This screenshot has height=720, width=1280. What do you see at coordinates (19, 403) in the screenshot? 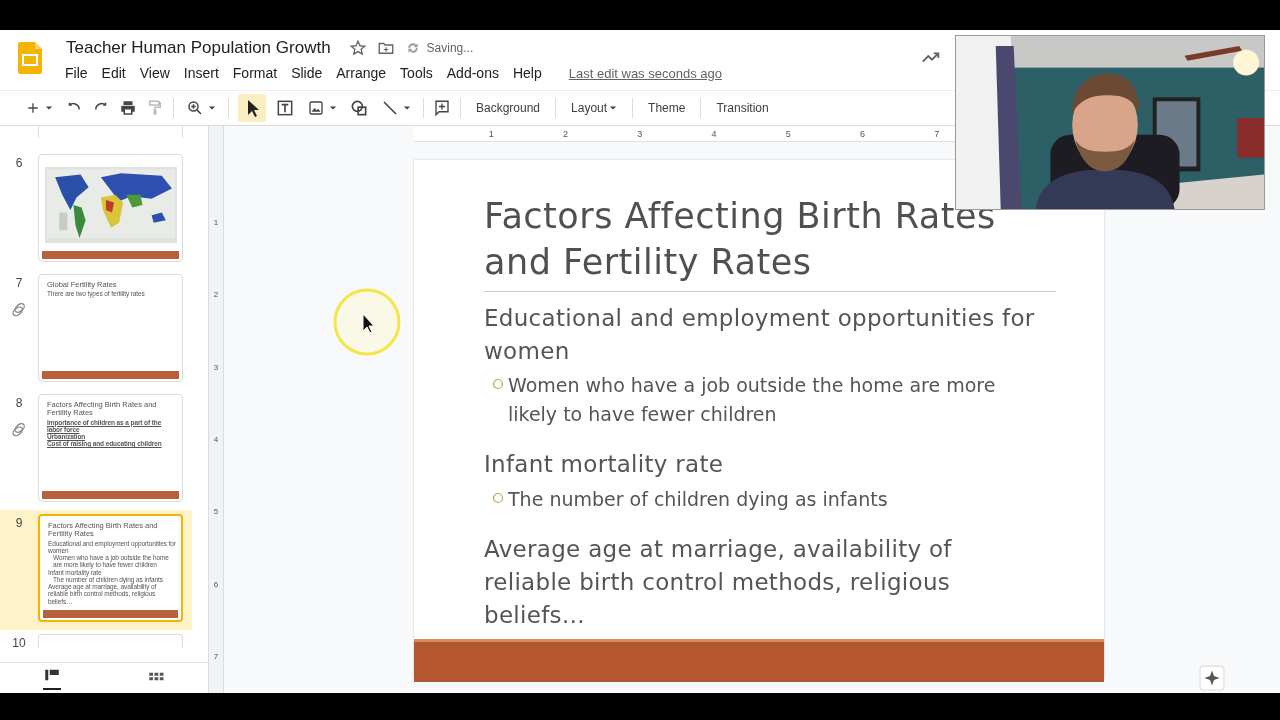
I see `slide-number: 8` at bounding box center [19, 403].